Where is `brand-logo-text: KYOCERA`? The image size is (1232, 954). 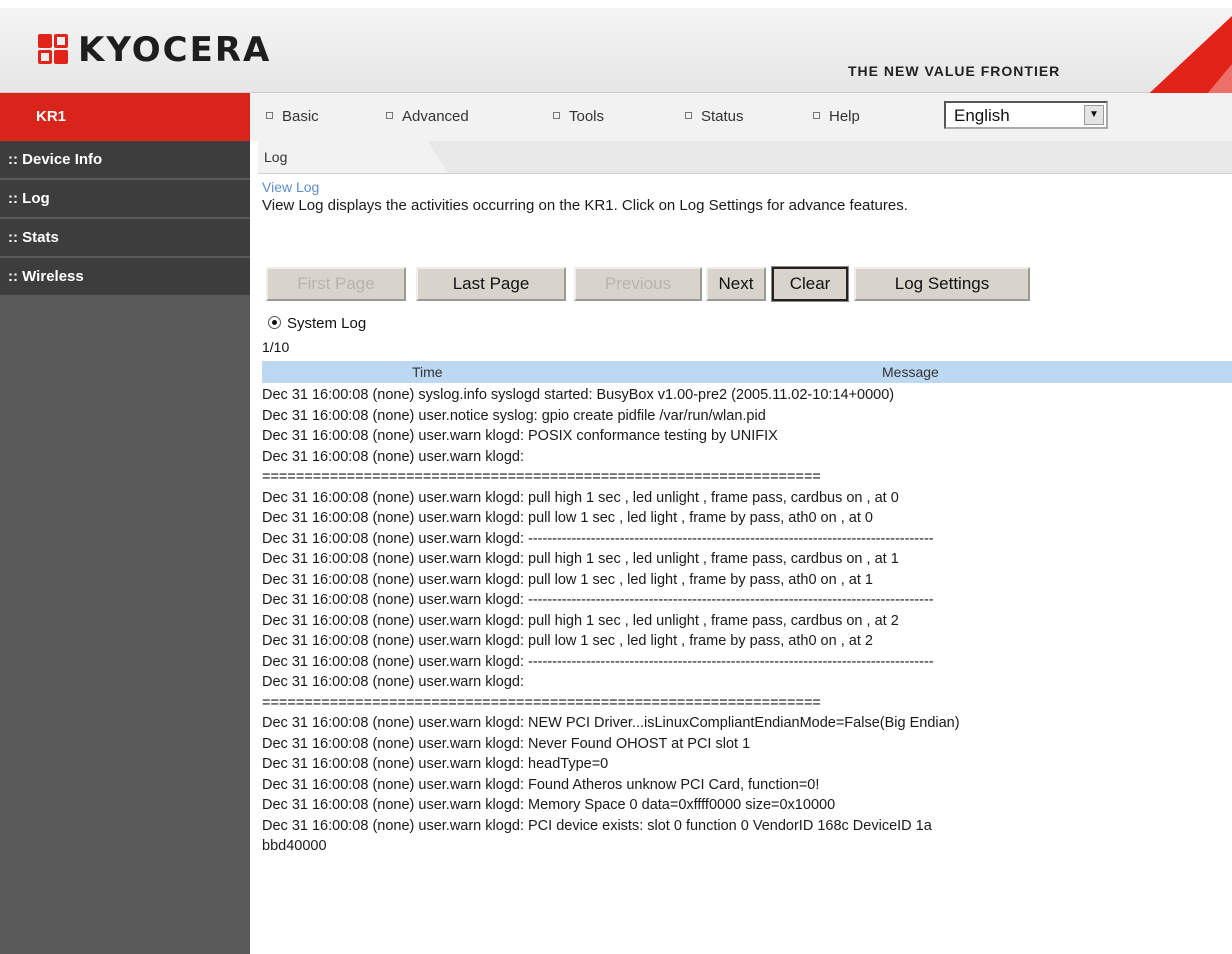 brand-logo-text: KYOCERA is located at coordinates (175, 50).